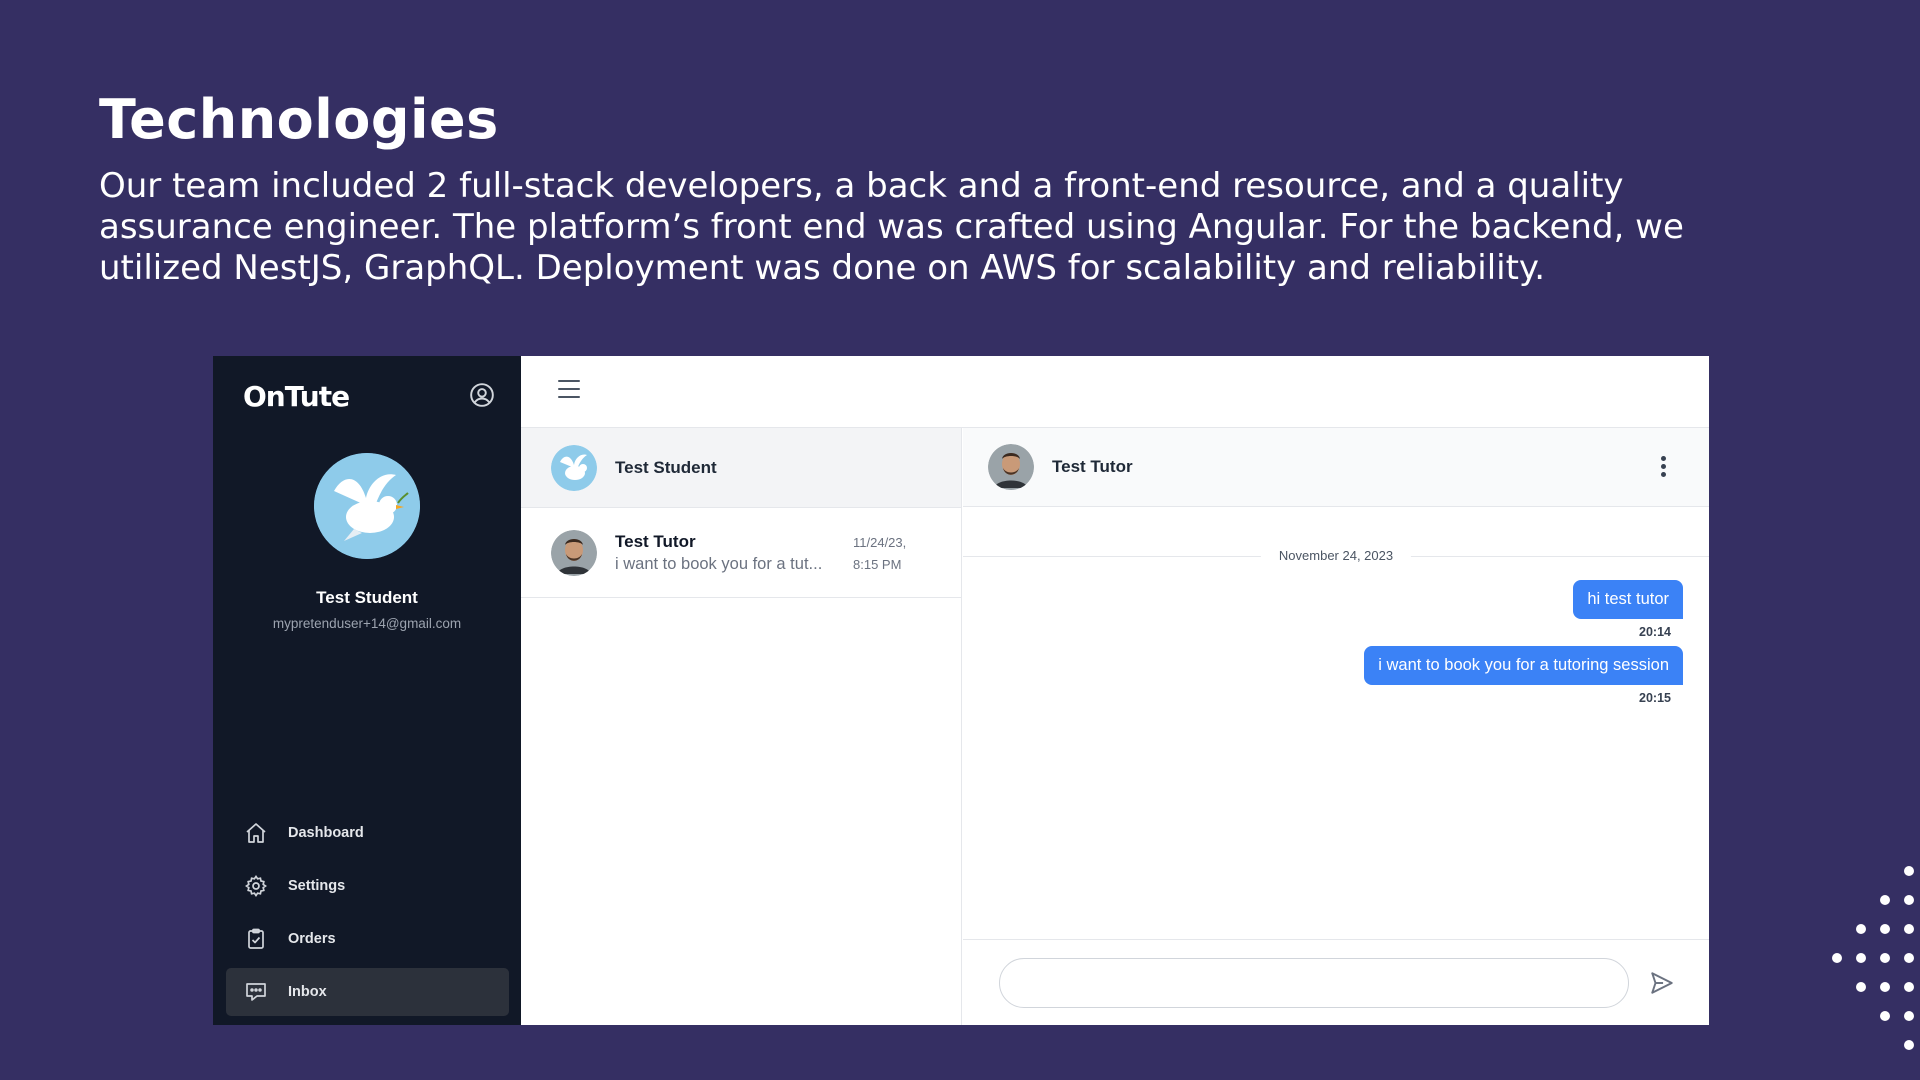 Image resolution: width=1920 pixels, height=1080 pixels. I want to click on chat-contact-name: Test Tutor, so click(1092, 466).